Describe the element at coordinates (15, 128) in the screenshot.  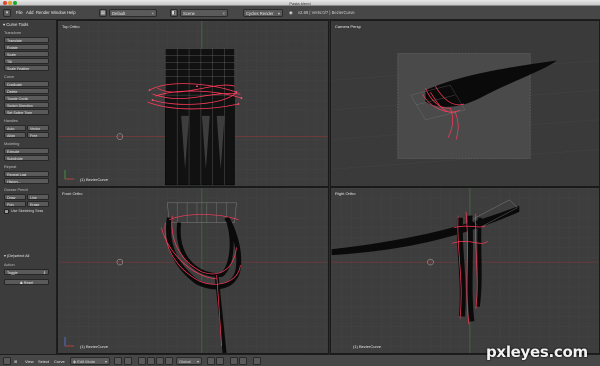
I see `auto-button: Auto` at that location.